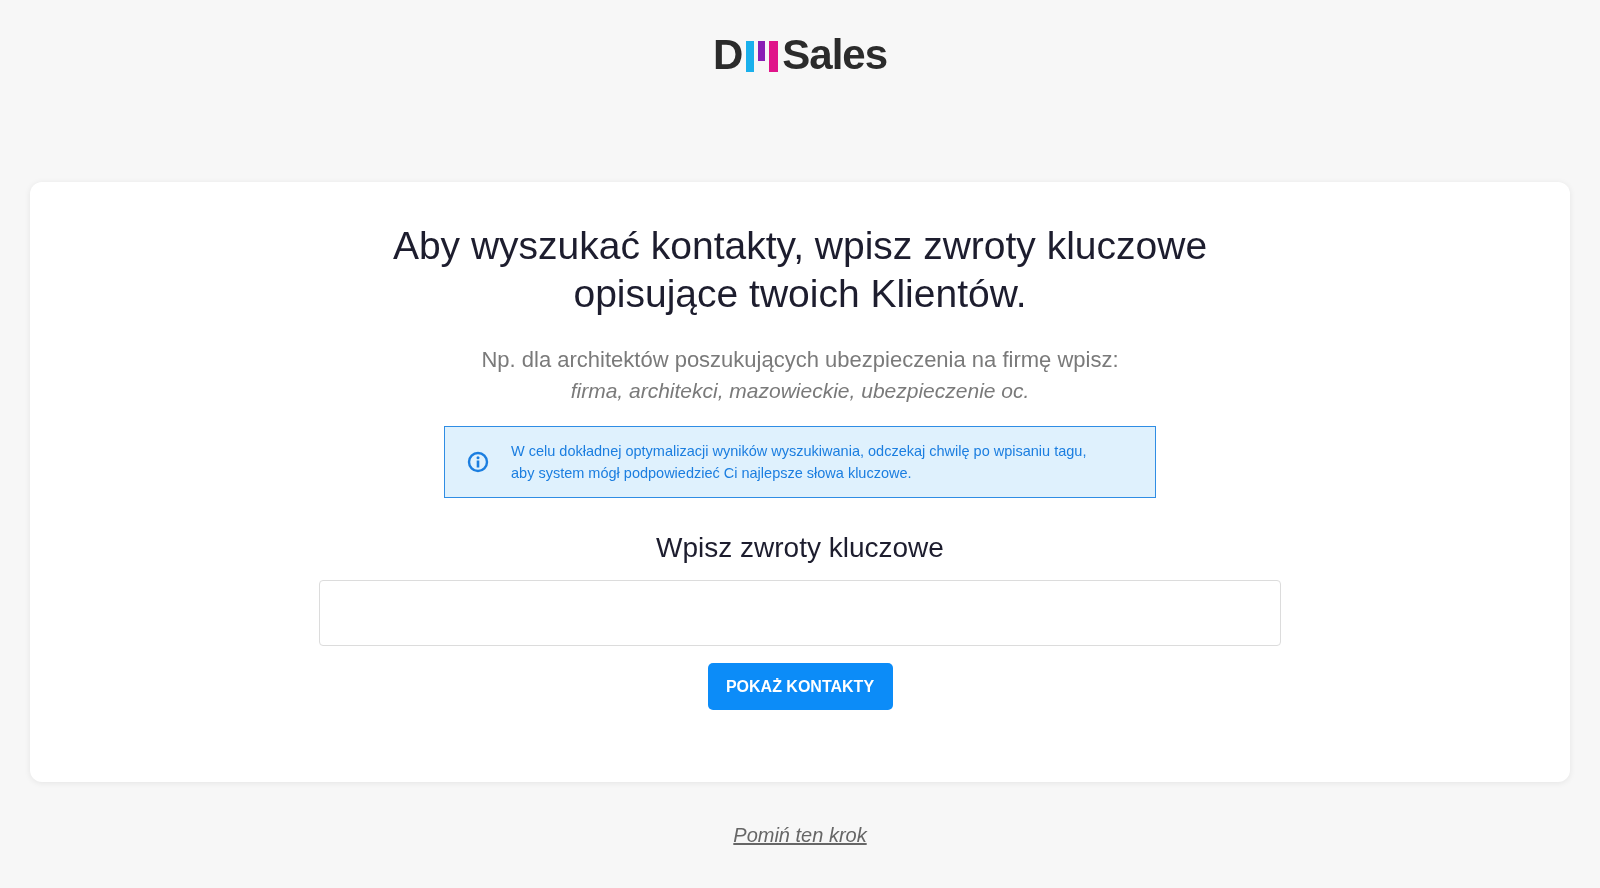 This screenshot has width=1600, height=888. I want to click on info-text: W celu dokładnej optymalizacji wyników wyszukiwania, odczekaj chwilę po wpisaniu tagu, aby system mógł podpowiedzieć Ci najlepsze słowa kluczowe., so click(799, 462).